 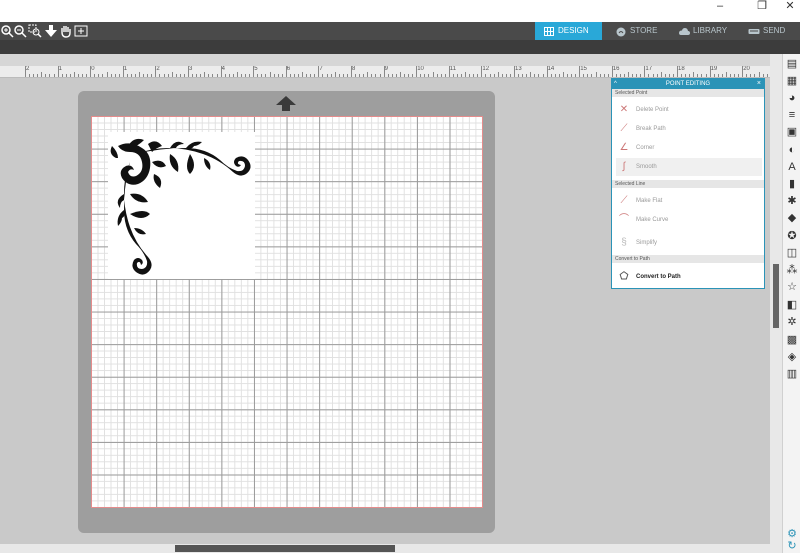 I want to click on smooth-button: ∫ Smooth, so click(x=689, y=167).